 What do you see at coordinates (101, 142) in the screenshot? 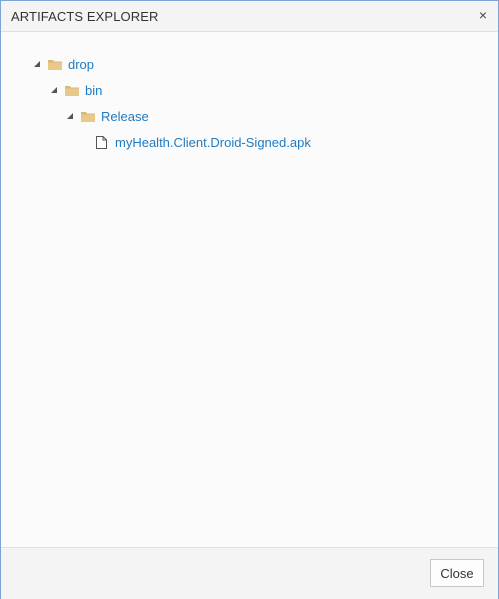
I see `file-icon` at bounding box center [101, 142].